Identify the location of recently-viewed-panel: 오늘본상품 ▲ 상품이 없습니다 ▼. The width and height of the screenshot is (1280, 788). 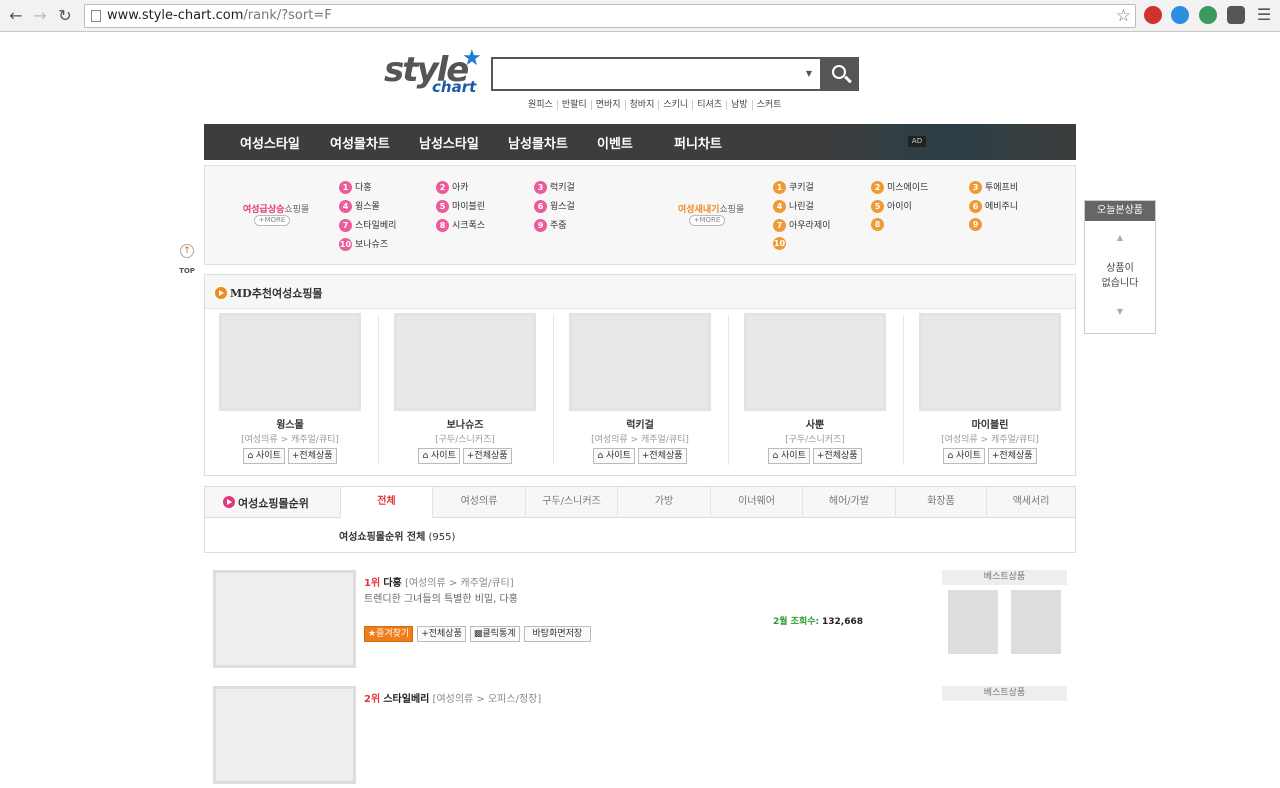
(1120, 267).